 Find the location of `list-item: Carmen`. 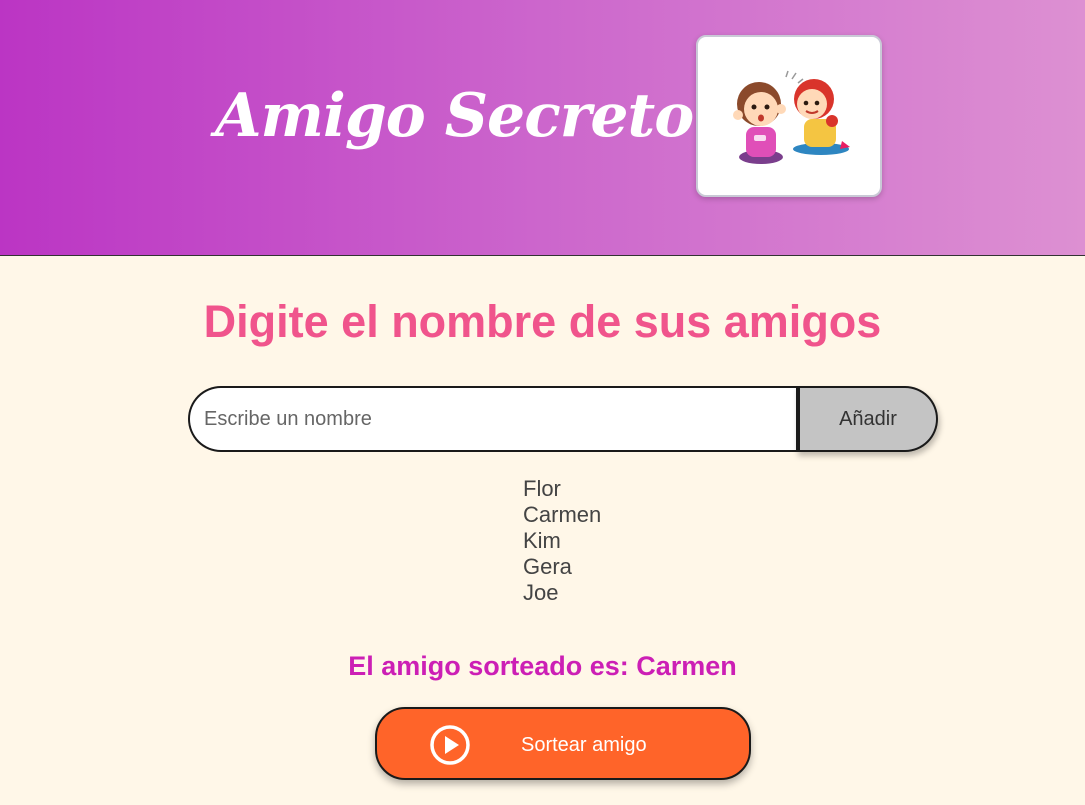

list-item: Carmen is located at coordinates (562, 514).